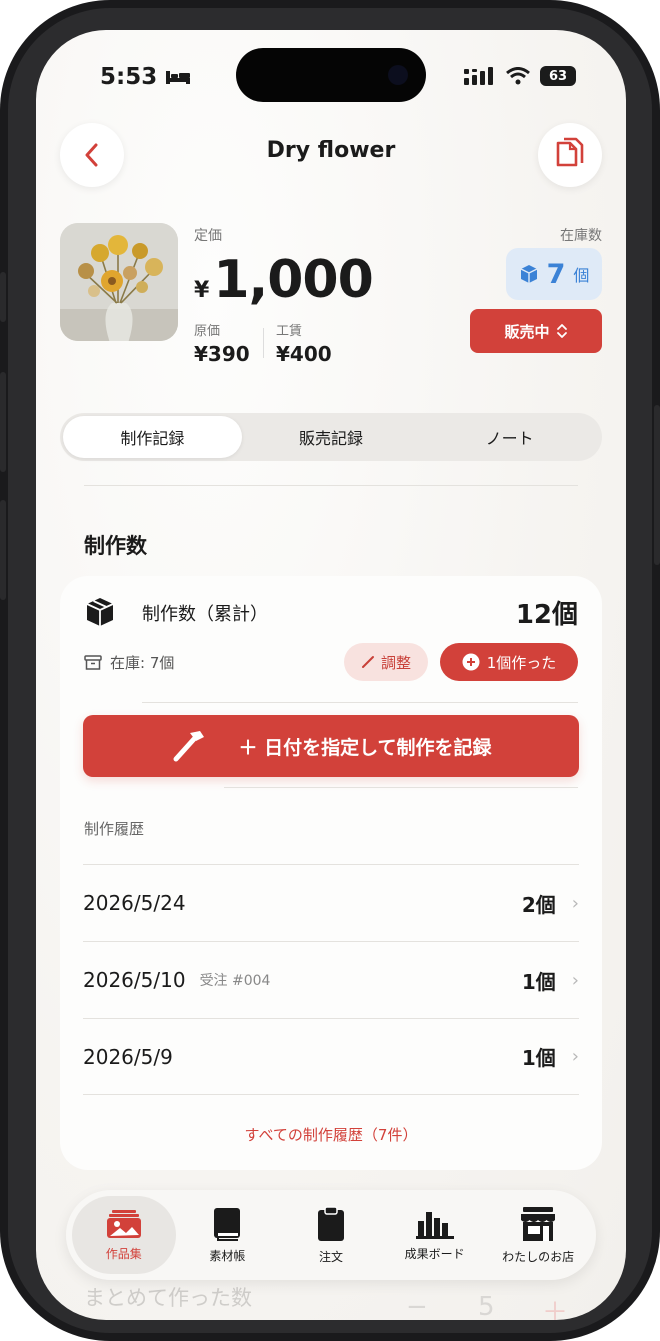 The height and width of the screenshot is (1341, 660). I want to click on tab-notes: ノート, so click(509, 437).